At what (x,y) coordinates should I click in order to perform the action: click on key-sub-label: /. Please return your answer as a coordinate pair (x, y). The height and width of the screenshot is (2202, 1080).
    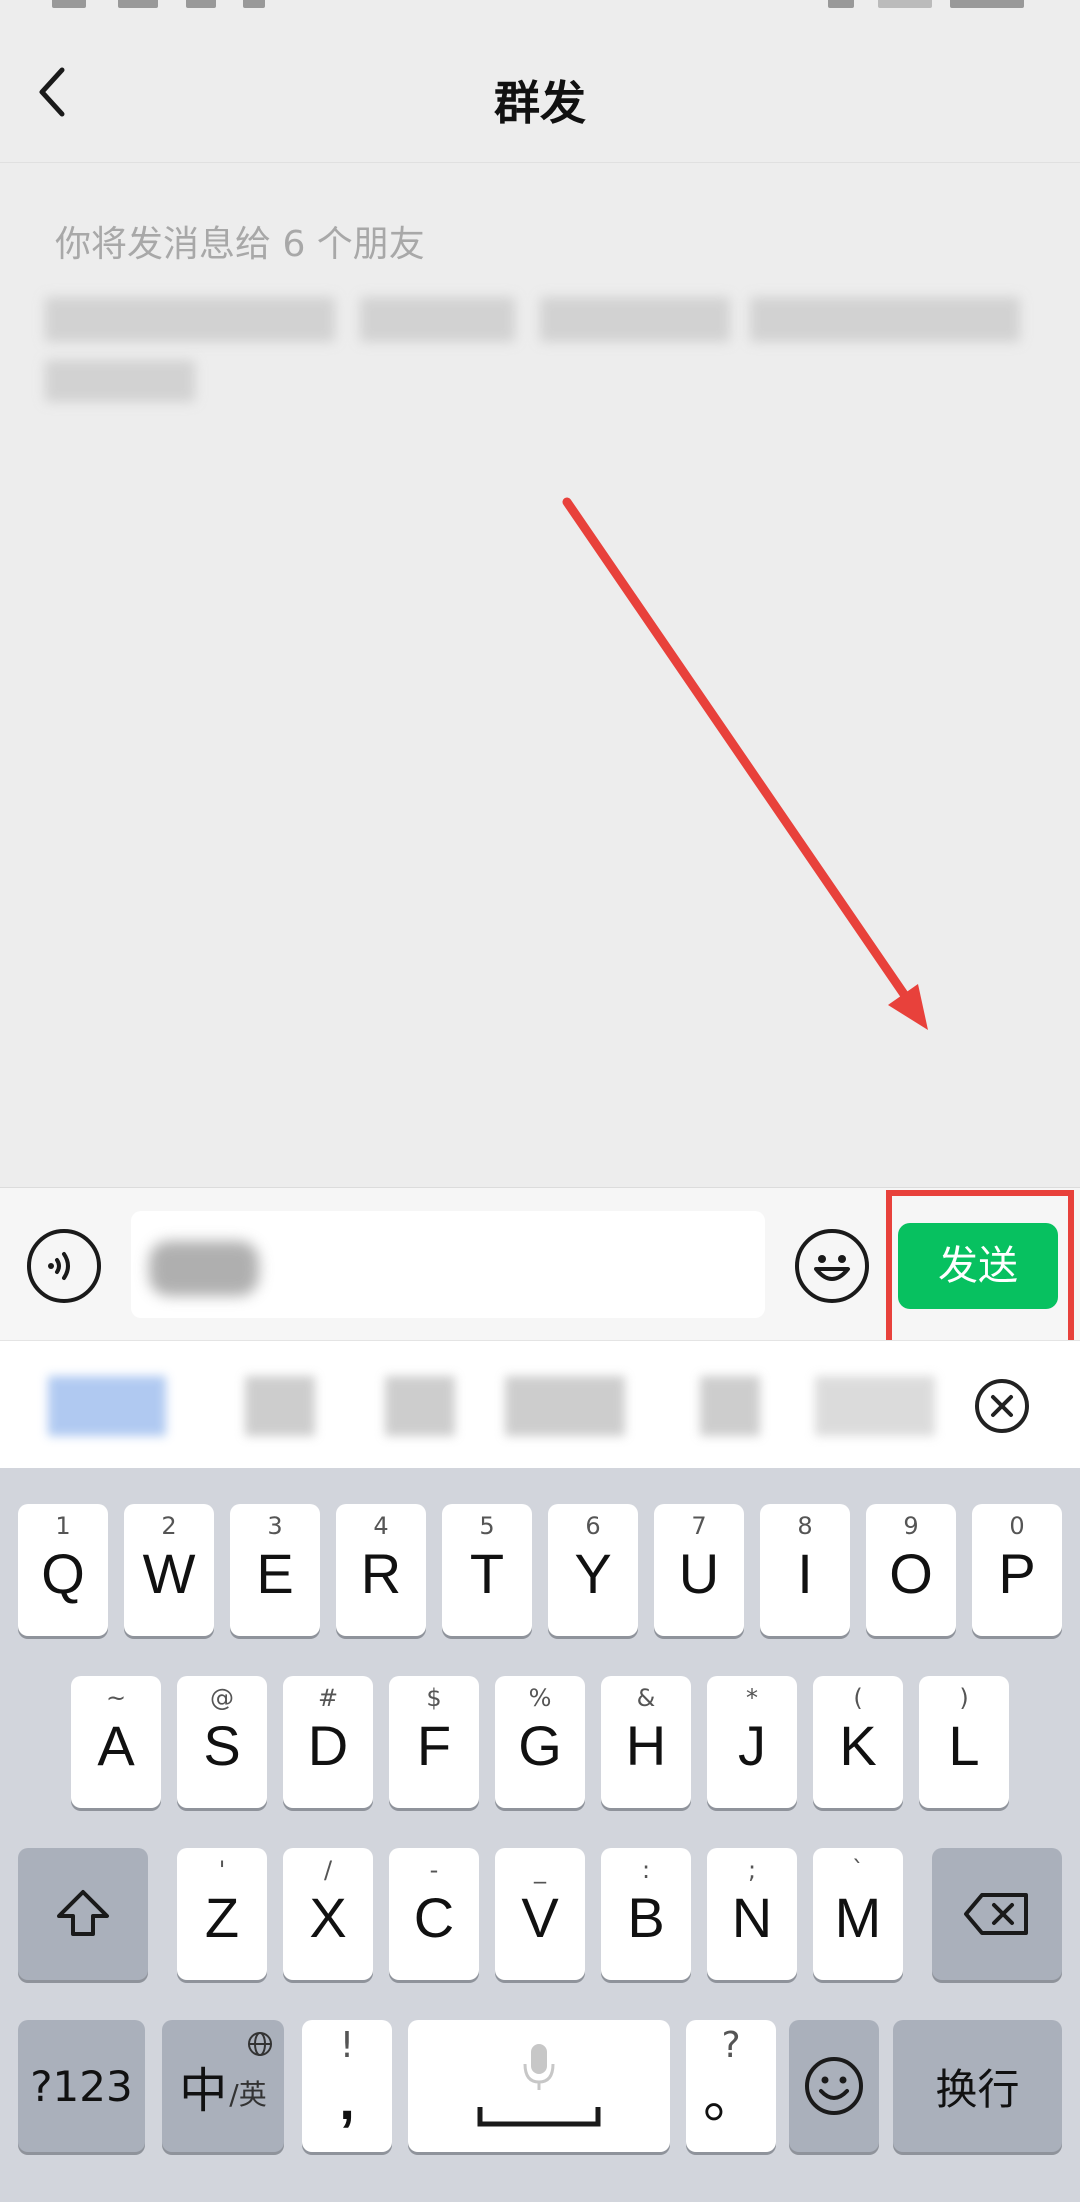
    Looking at the image, I should click on (328, 1870).